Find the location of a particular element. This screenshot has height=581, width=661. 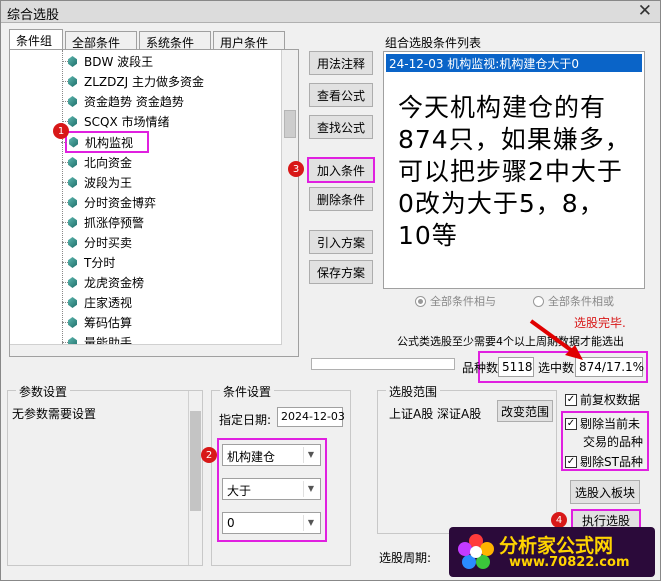

tree-item-label: 北向资金 is located at coordinates (108, 163).